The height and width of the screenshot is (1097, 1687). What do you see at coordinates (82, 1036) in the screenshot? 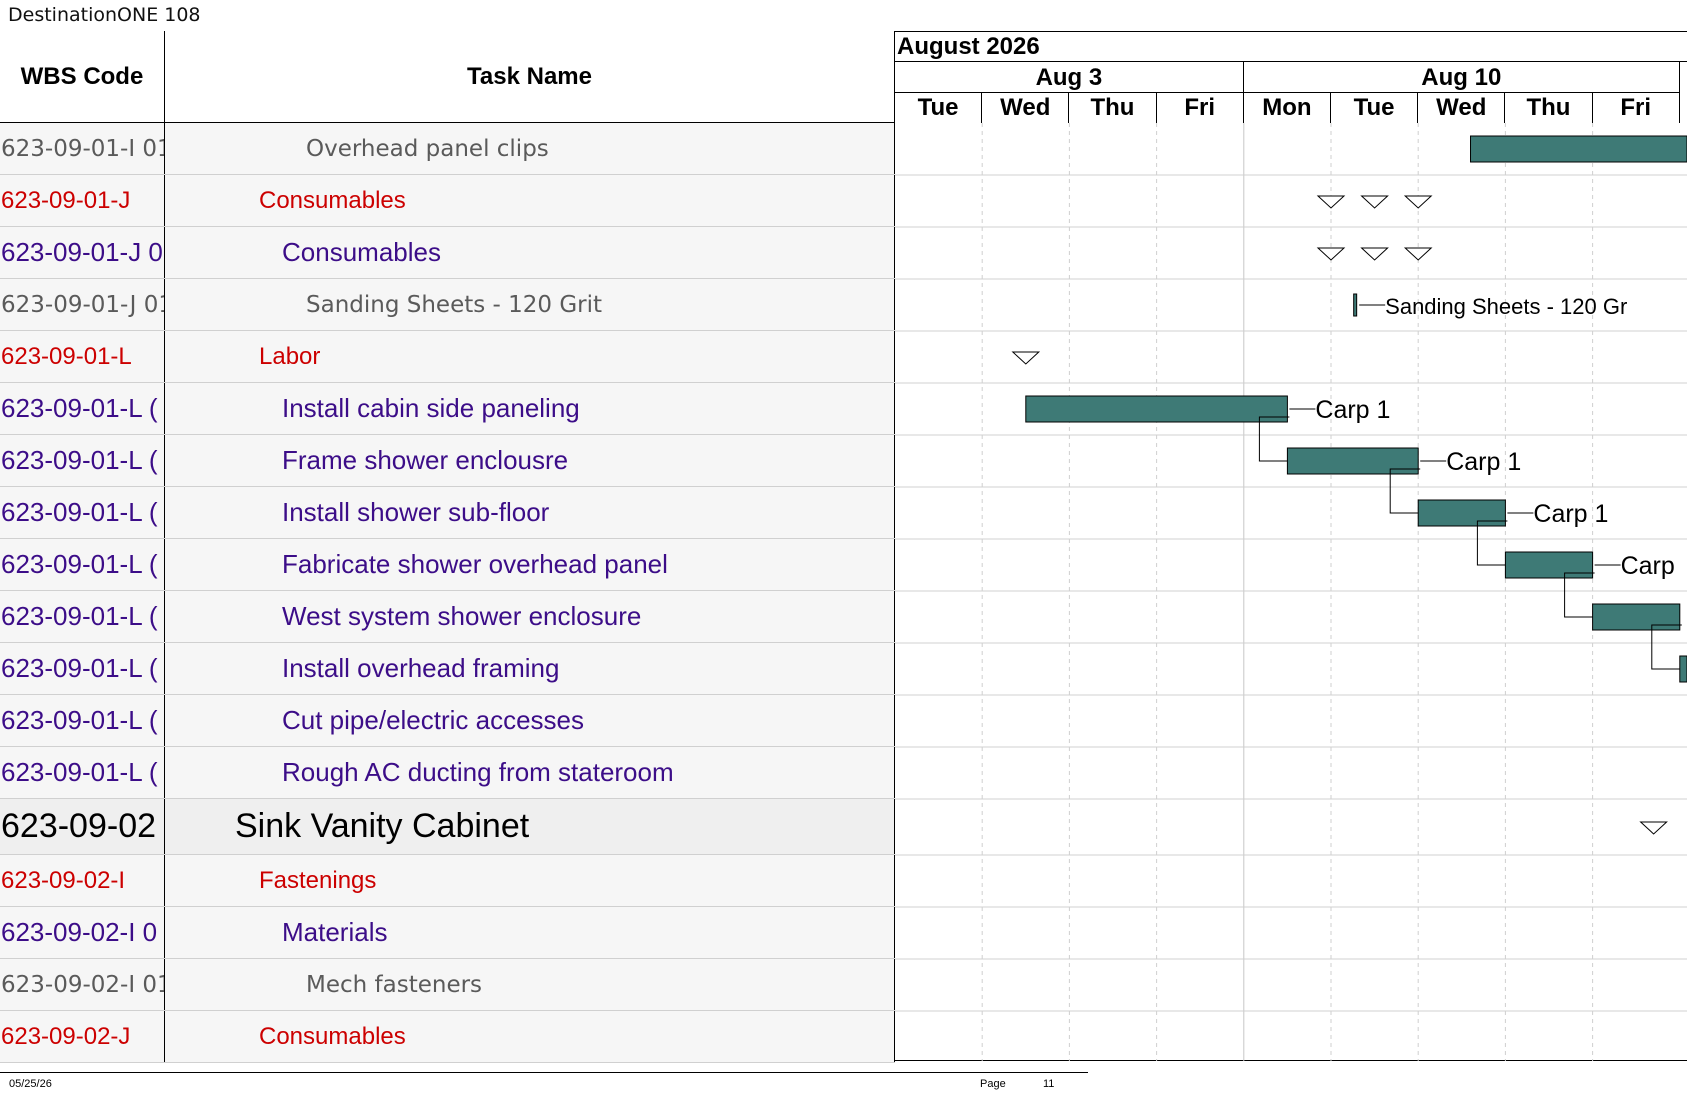
I see `wbs-code-cell: 623-09-02-J` at bounding box center [82, 1036].